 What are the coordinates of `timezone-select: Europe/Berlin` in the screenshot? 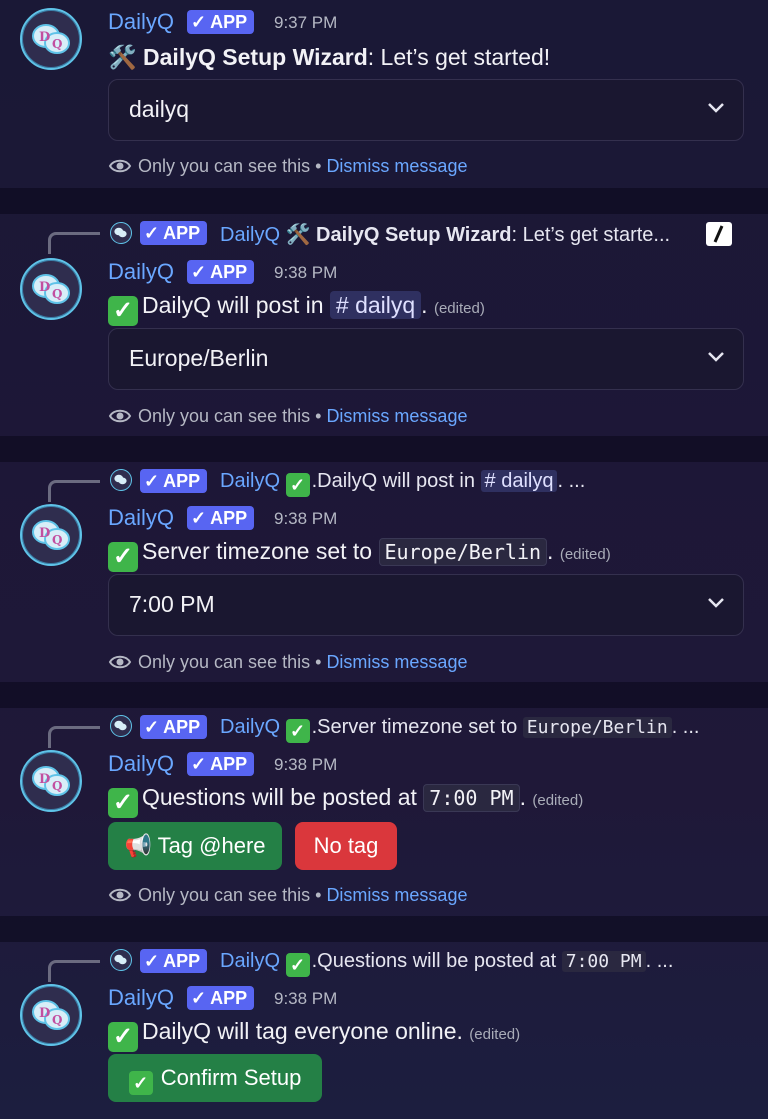 It's located at (426, 359).